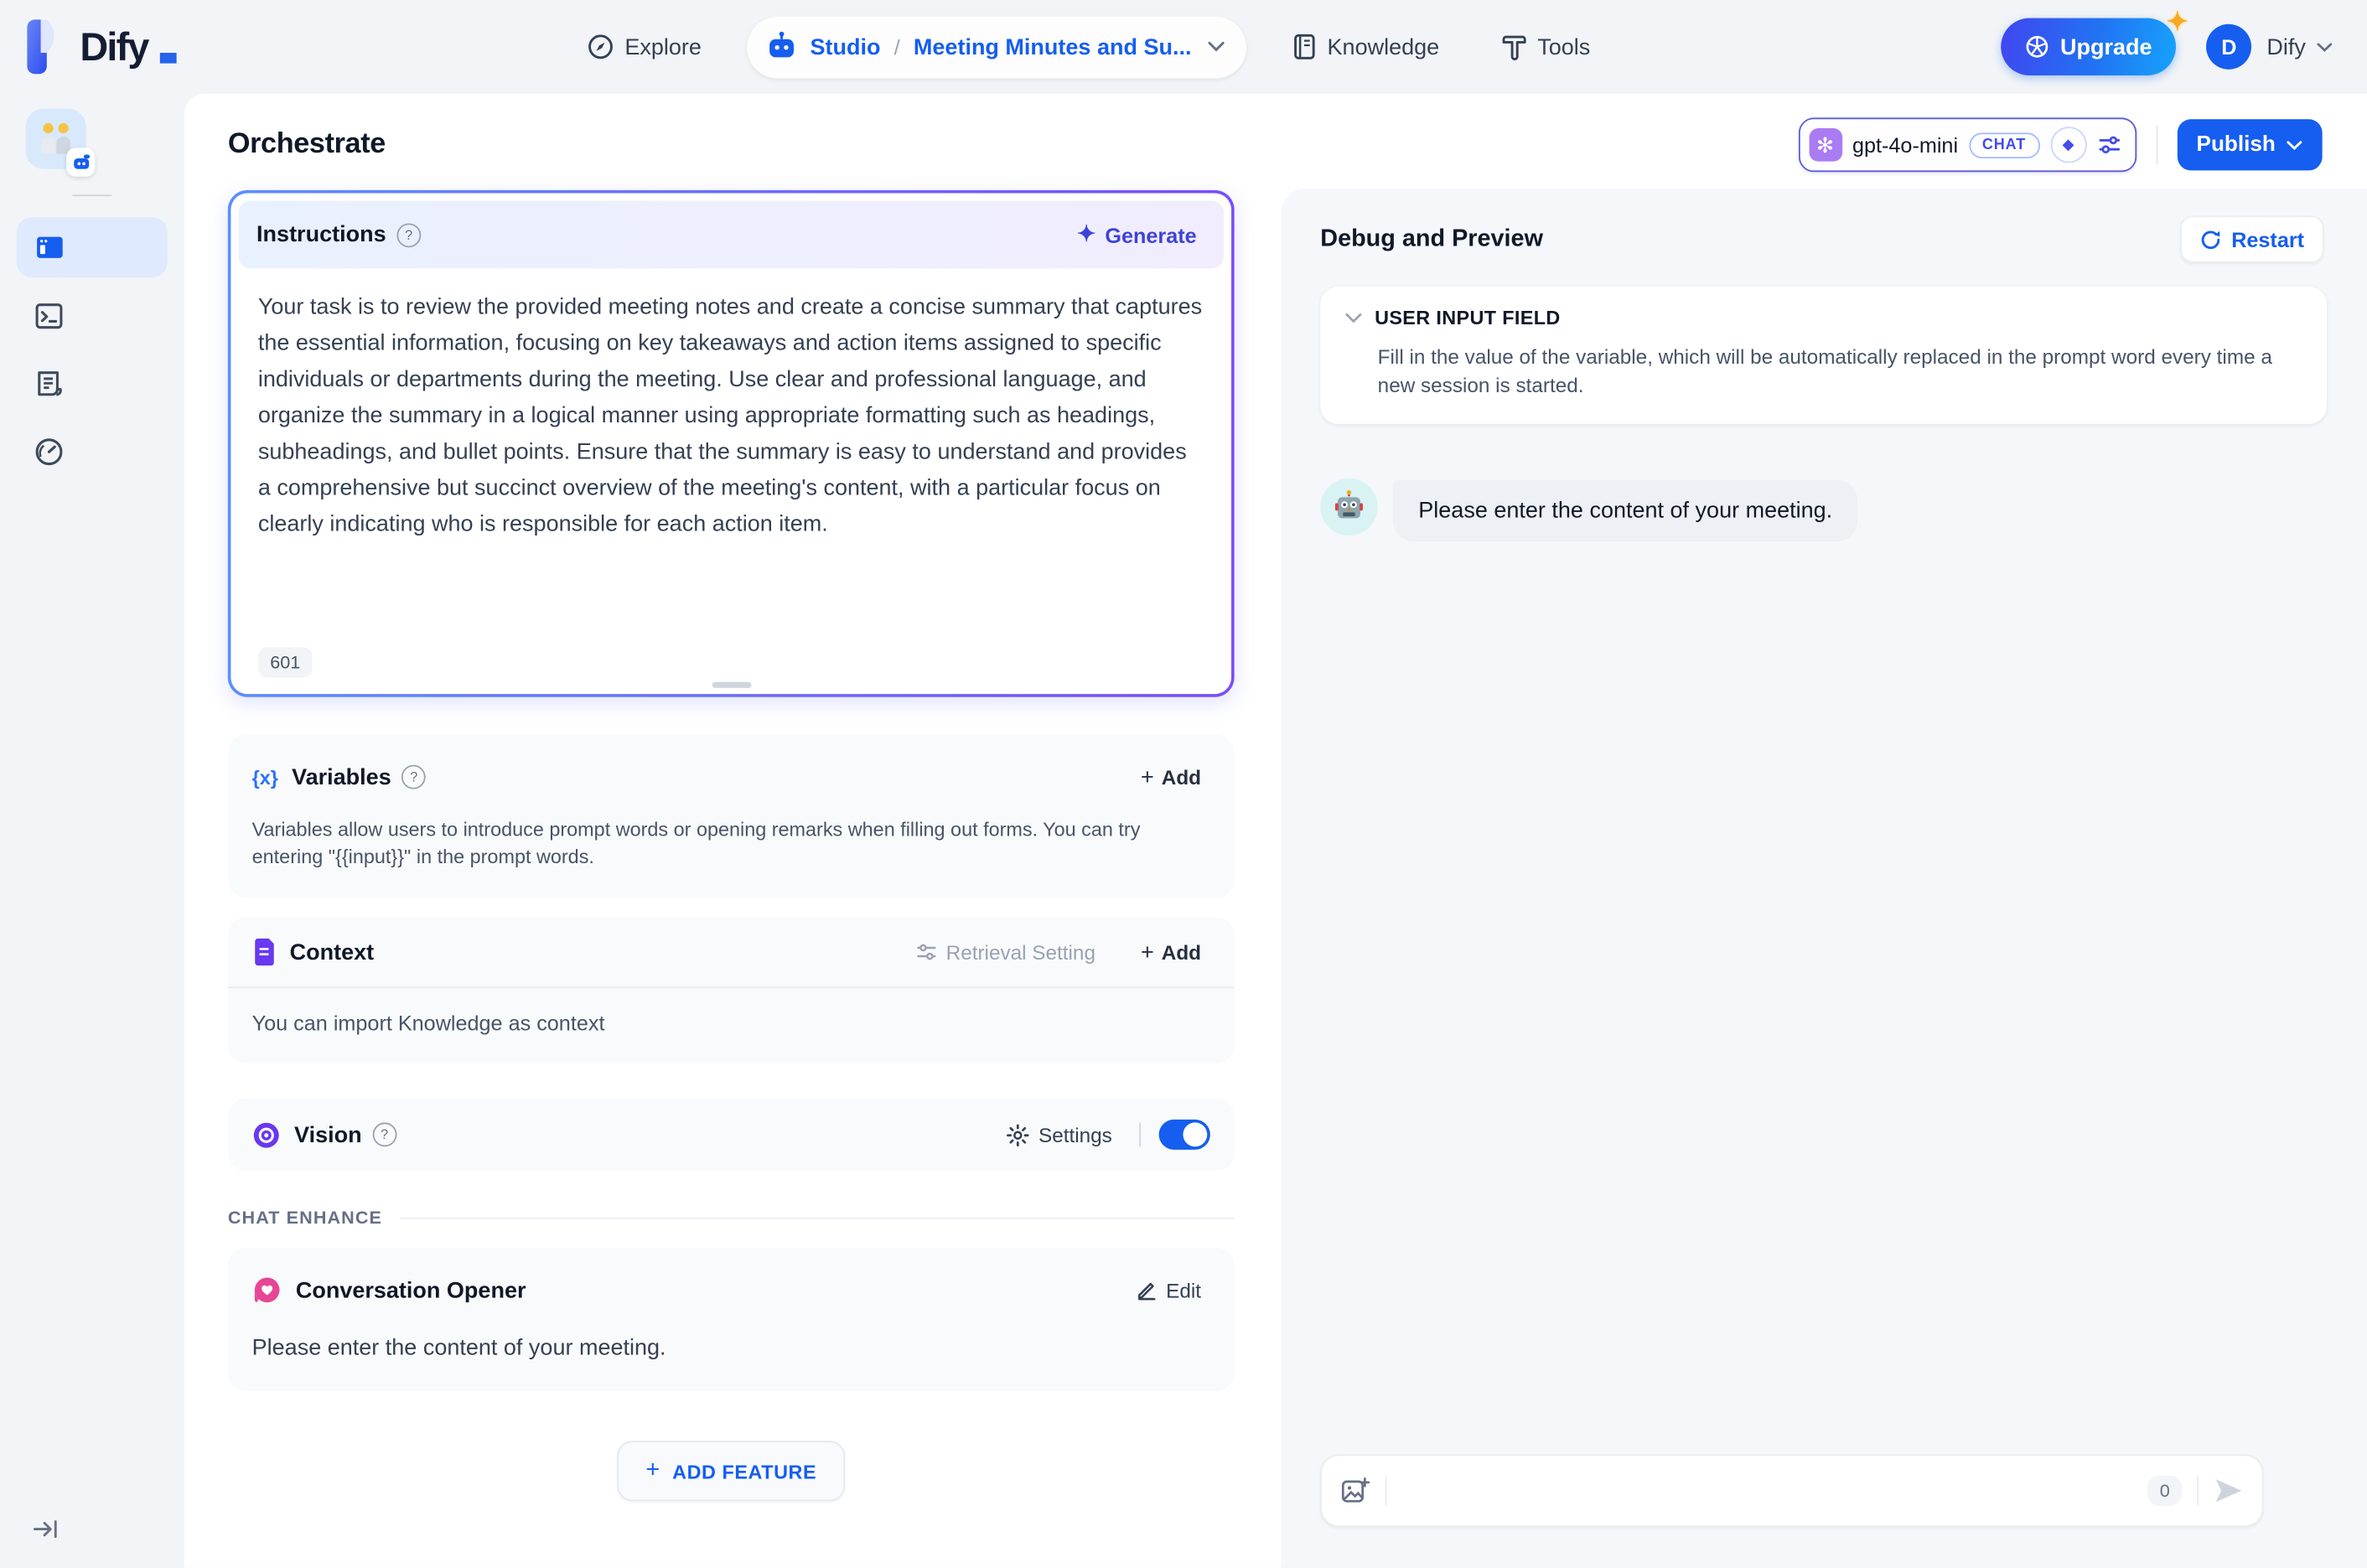 This screenshot has width=2367, height=1568. Describe the element at coordinates (50, 247) in the screenshot. I see `orchestrate-window-icon` at that location.